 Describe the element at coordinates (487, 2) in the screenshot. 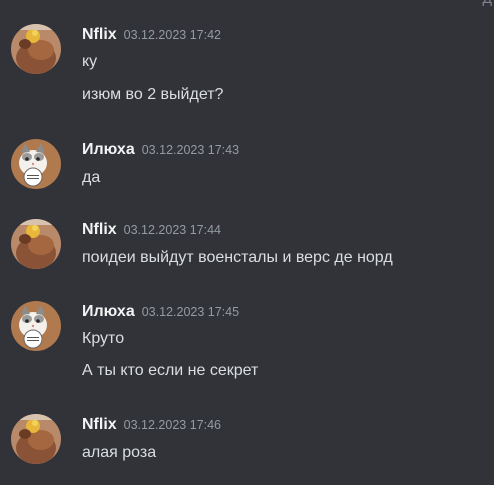

I see `top-right-cut-off-text: Д` at that location.